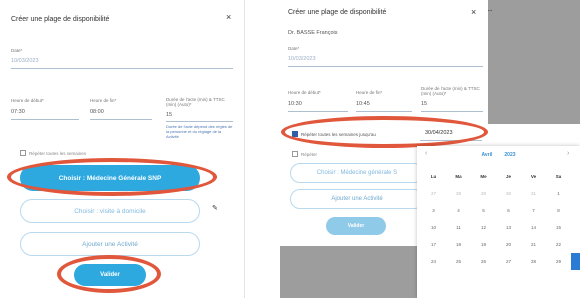  What do you see at coordinates (18, 112) in the screenshot?
I see `start-time-field: 07:30` at bounding box center [18, 112].